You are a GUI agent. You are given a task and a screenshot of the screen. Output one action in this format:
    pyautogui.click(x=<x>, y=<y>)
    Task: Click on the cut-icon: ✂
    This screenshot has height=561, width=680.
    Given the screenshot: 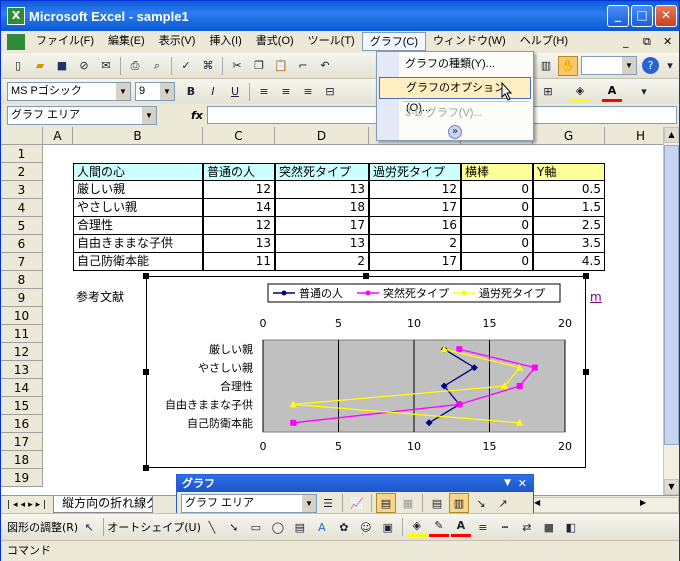 What is the action you would take?
    pyautogui.click(x=237, y=66)
    